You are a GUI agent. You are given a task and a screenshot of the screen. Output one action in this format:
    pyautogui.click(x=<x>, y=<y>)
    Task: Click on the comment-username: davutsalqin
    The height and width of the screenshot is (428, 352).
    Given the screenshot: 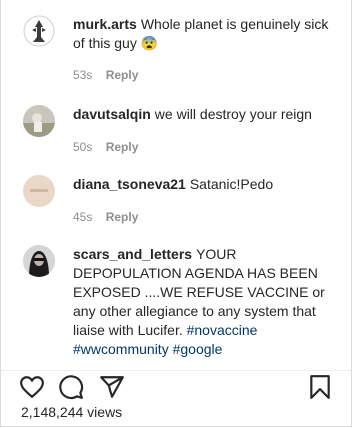 What is the action you would take?
    pyautogui.click(x=112, y=114)
    